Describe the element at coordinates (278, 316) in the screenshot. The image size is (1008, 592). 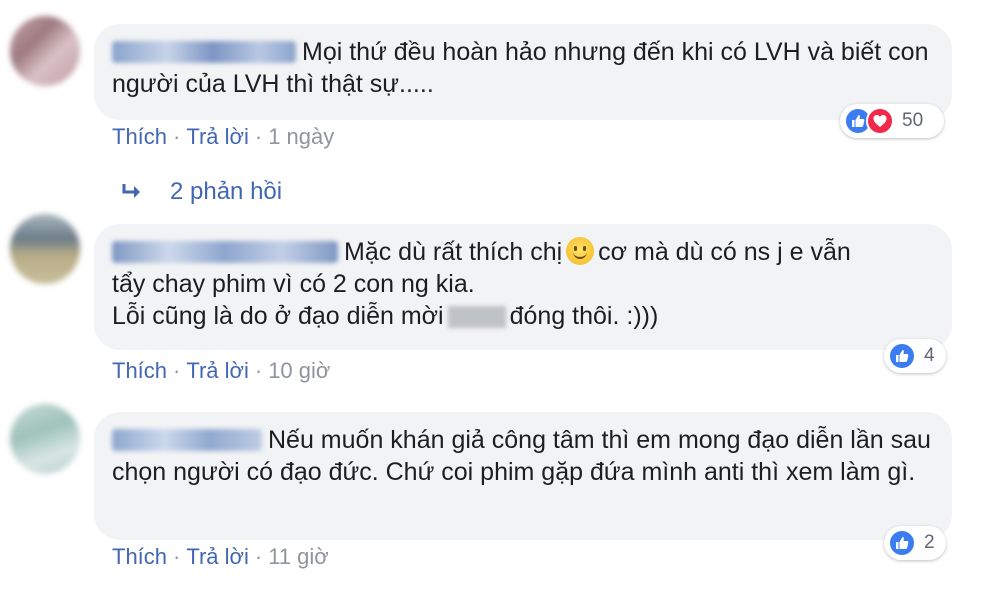
I see `comment-text-part: Lỗi cũng là do ở đạo diễn mời` at that location.